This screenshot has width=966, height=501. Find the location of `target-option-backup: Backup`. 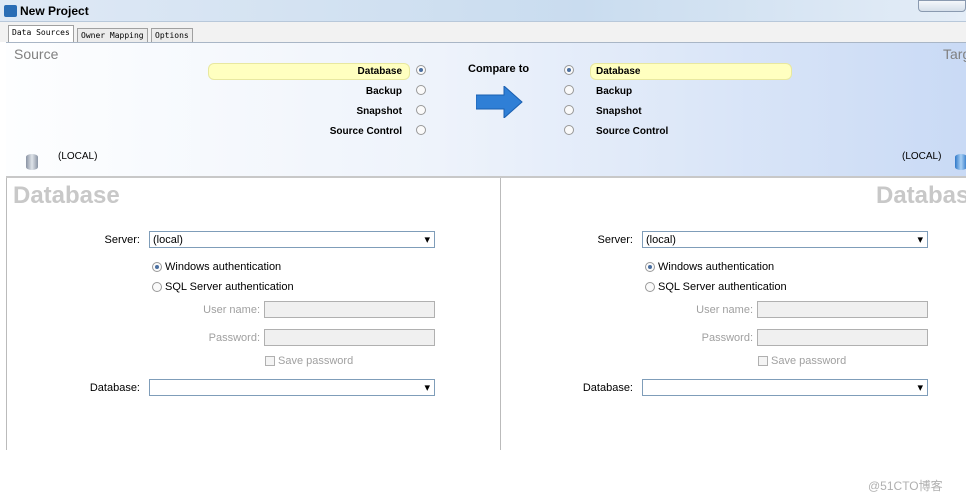

target-option-backup: Backup is located at coordinates (614, 91).